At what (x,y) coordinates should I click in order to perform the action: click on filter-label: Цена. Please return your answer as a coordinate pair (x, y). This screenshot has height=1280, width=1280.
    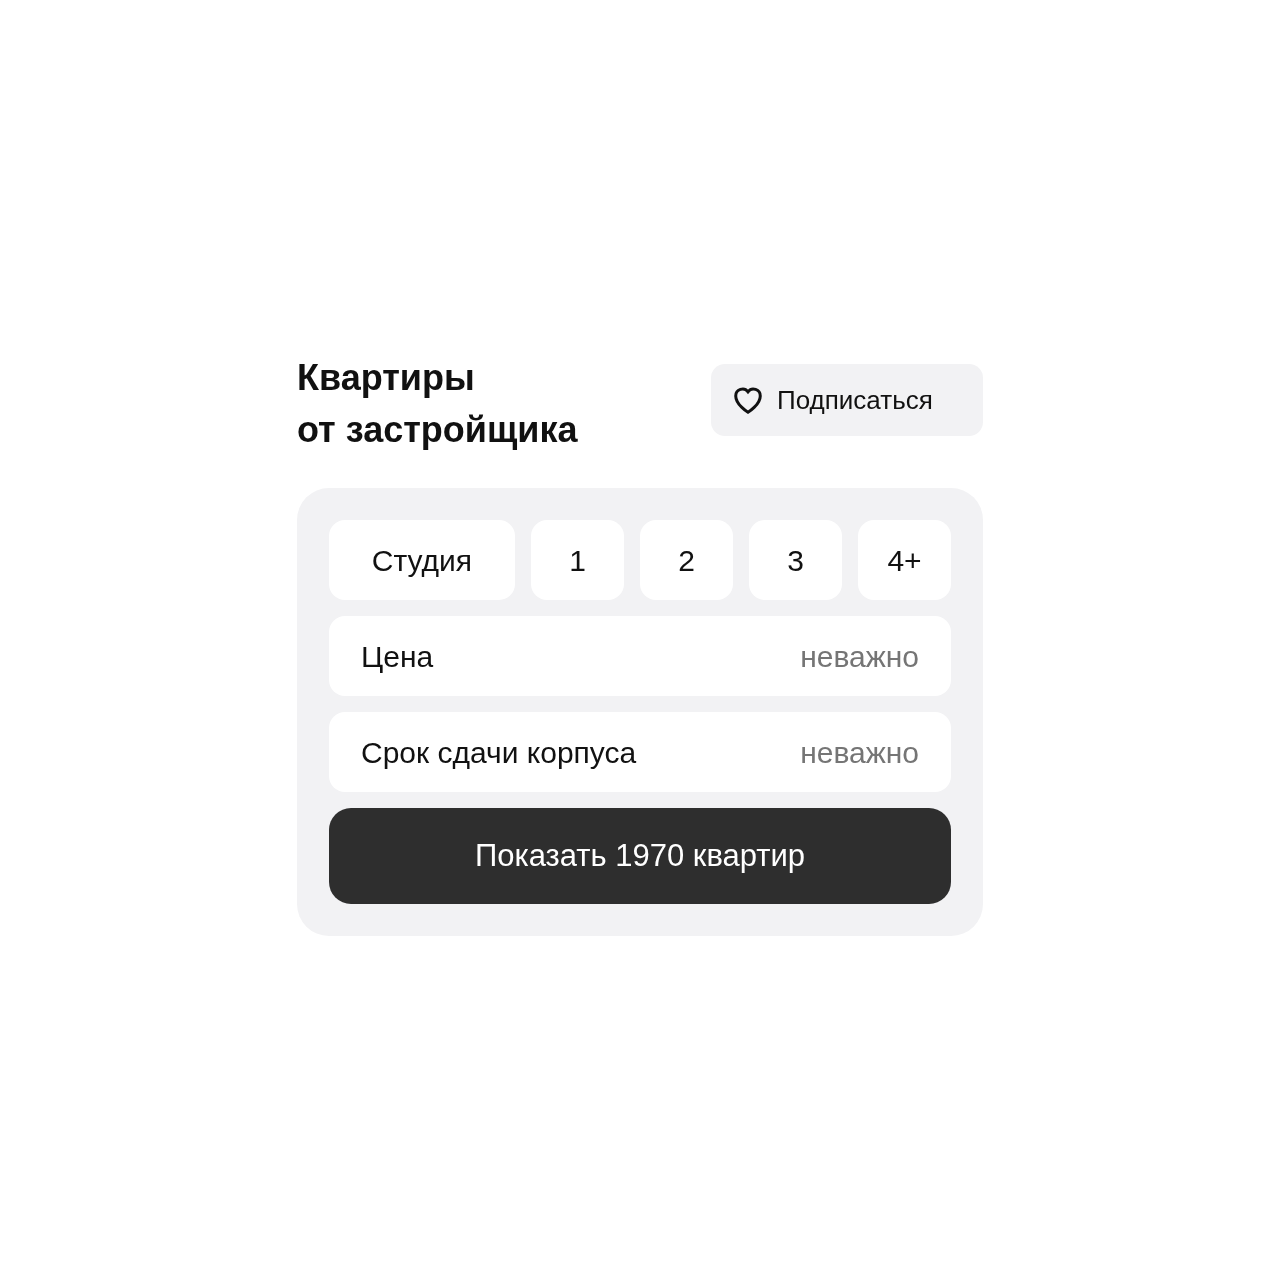
    Looking at the image, I should click on (397, 656).